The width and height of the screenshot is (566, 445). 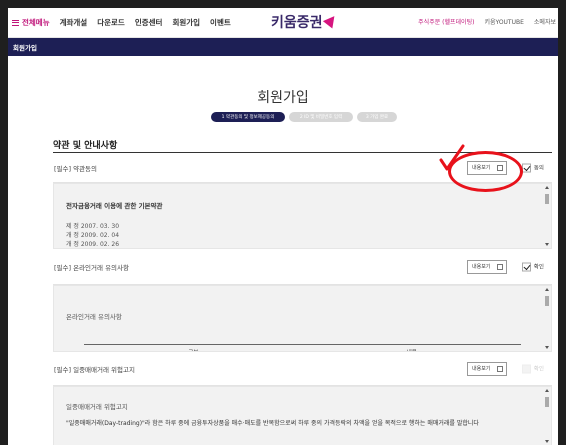 I want to click on all-menu-button: 전체메뉴, so click(x=29, y=22).